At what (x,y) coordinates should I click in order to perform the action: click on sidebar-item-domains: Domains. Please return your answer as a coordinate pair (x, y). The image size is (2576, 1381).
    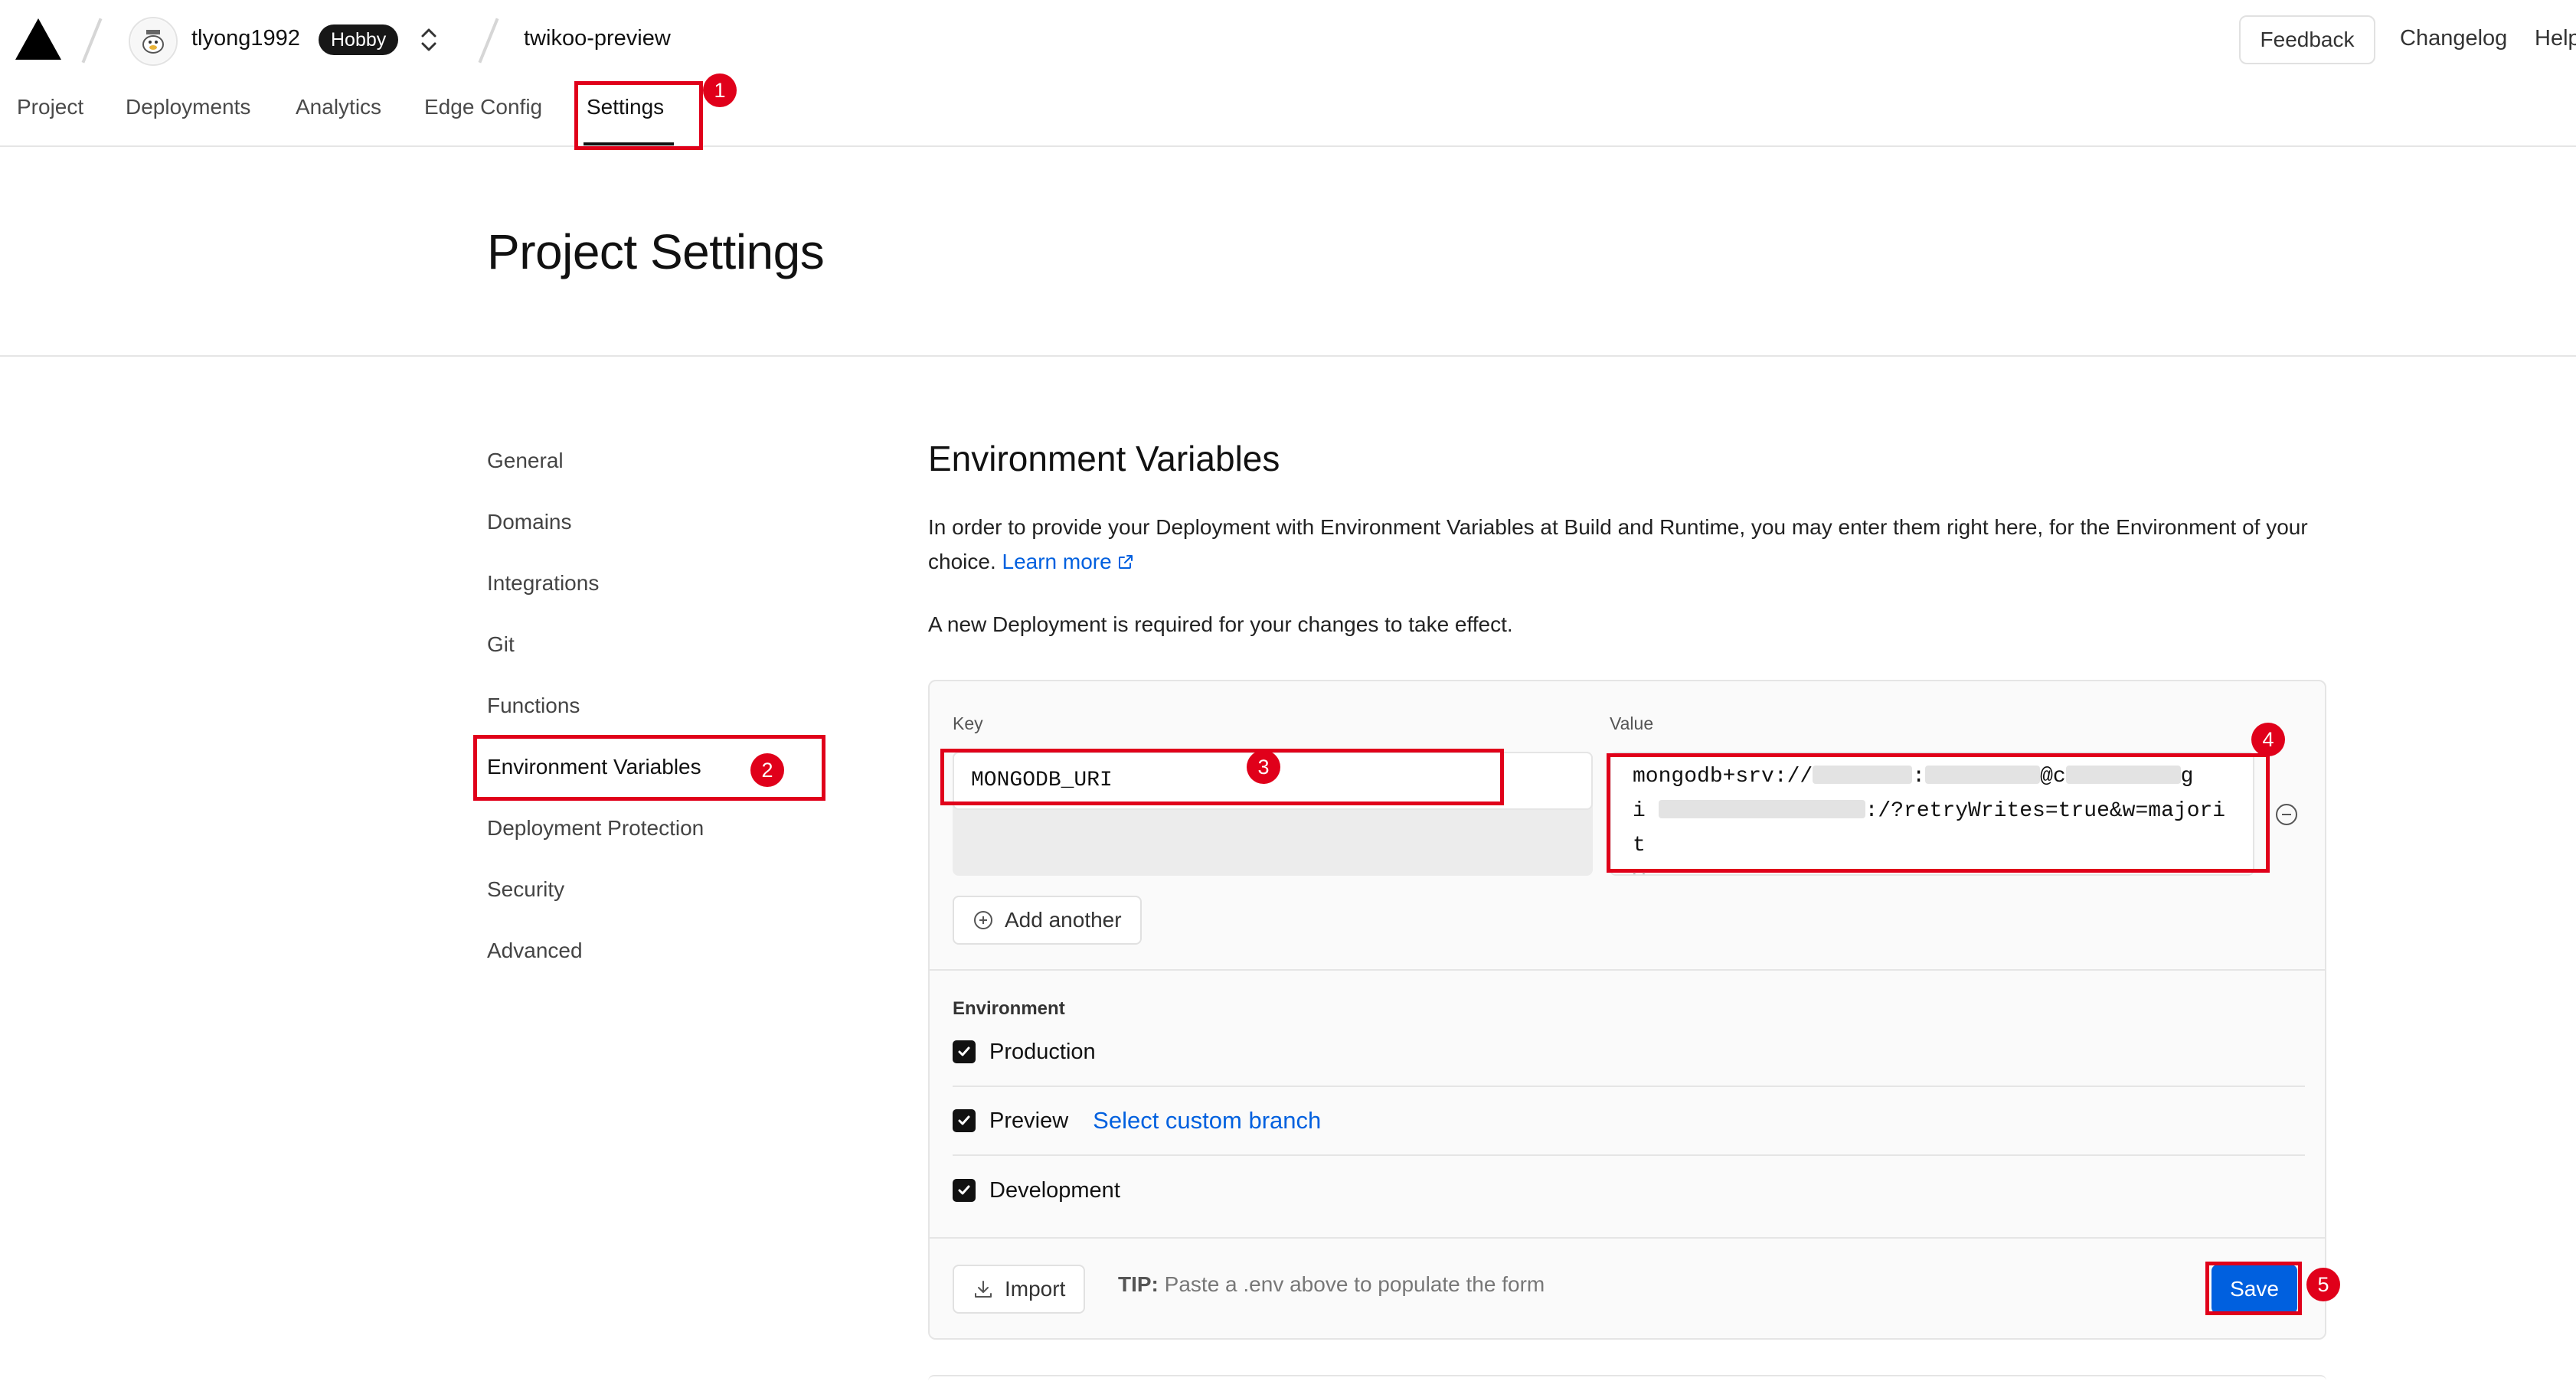
    Looking at the image, I should click on (529, 522).